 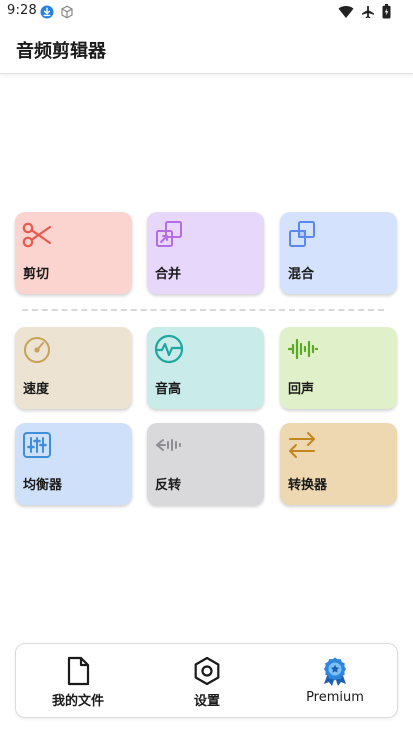 What do you see at coordinates (61, 51) in the screenshot?
I see `page-title: 音频剪辑器` at bounding box center [61, 51].